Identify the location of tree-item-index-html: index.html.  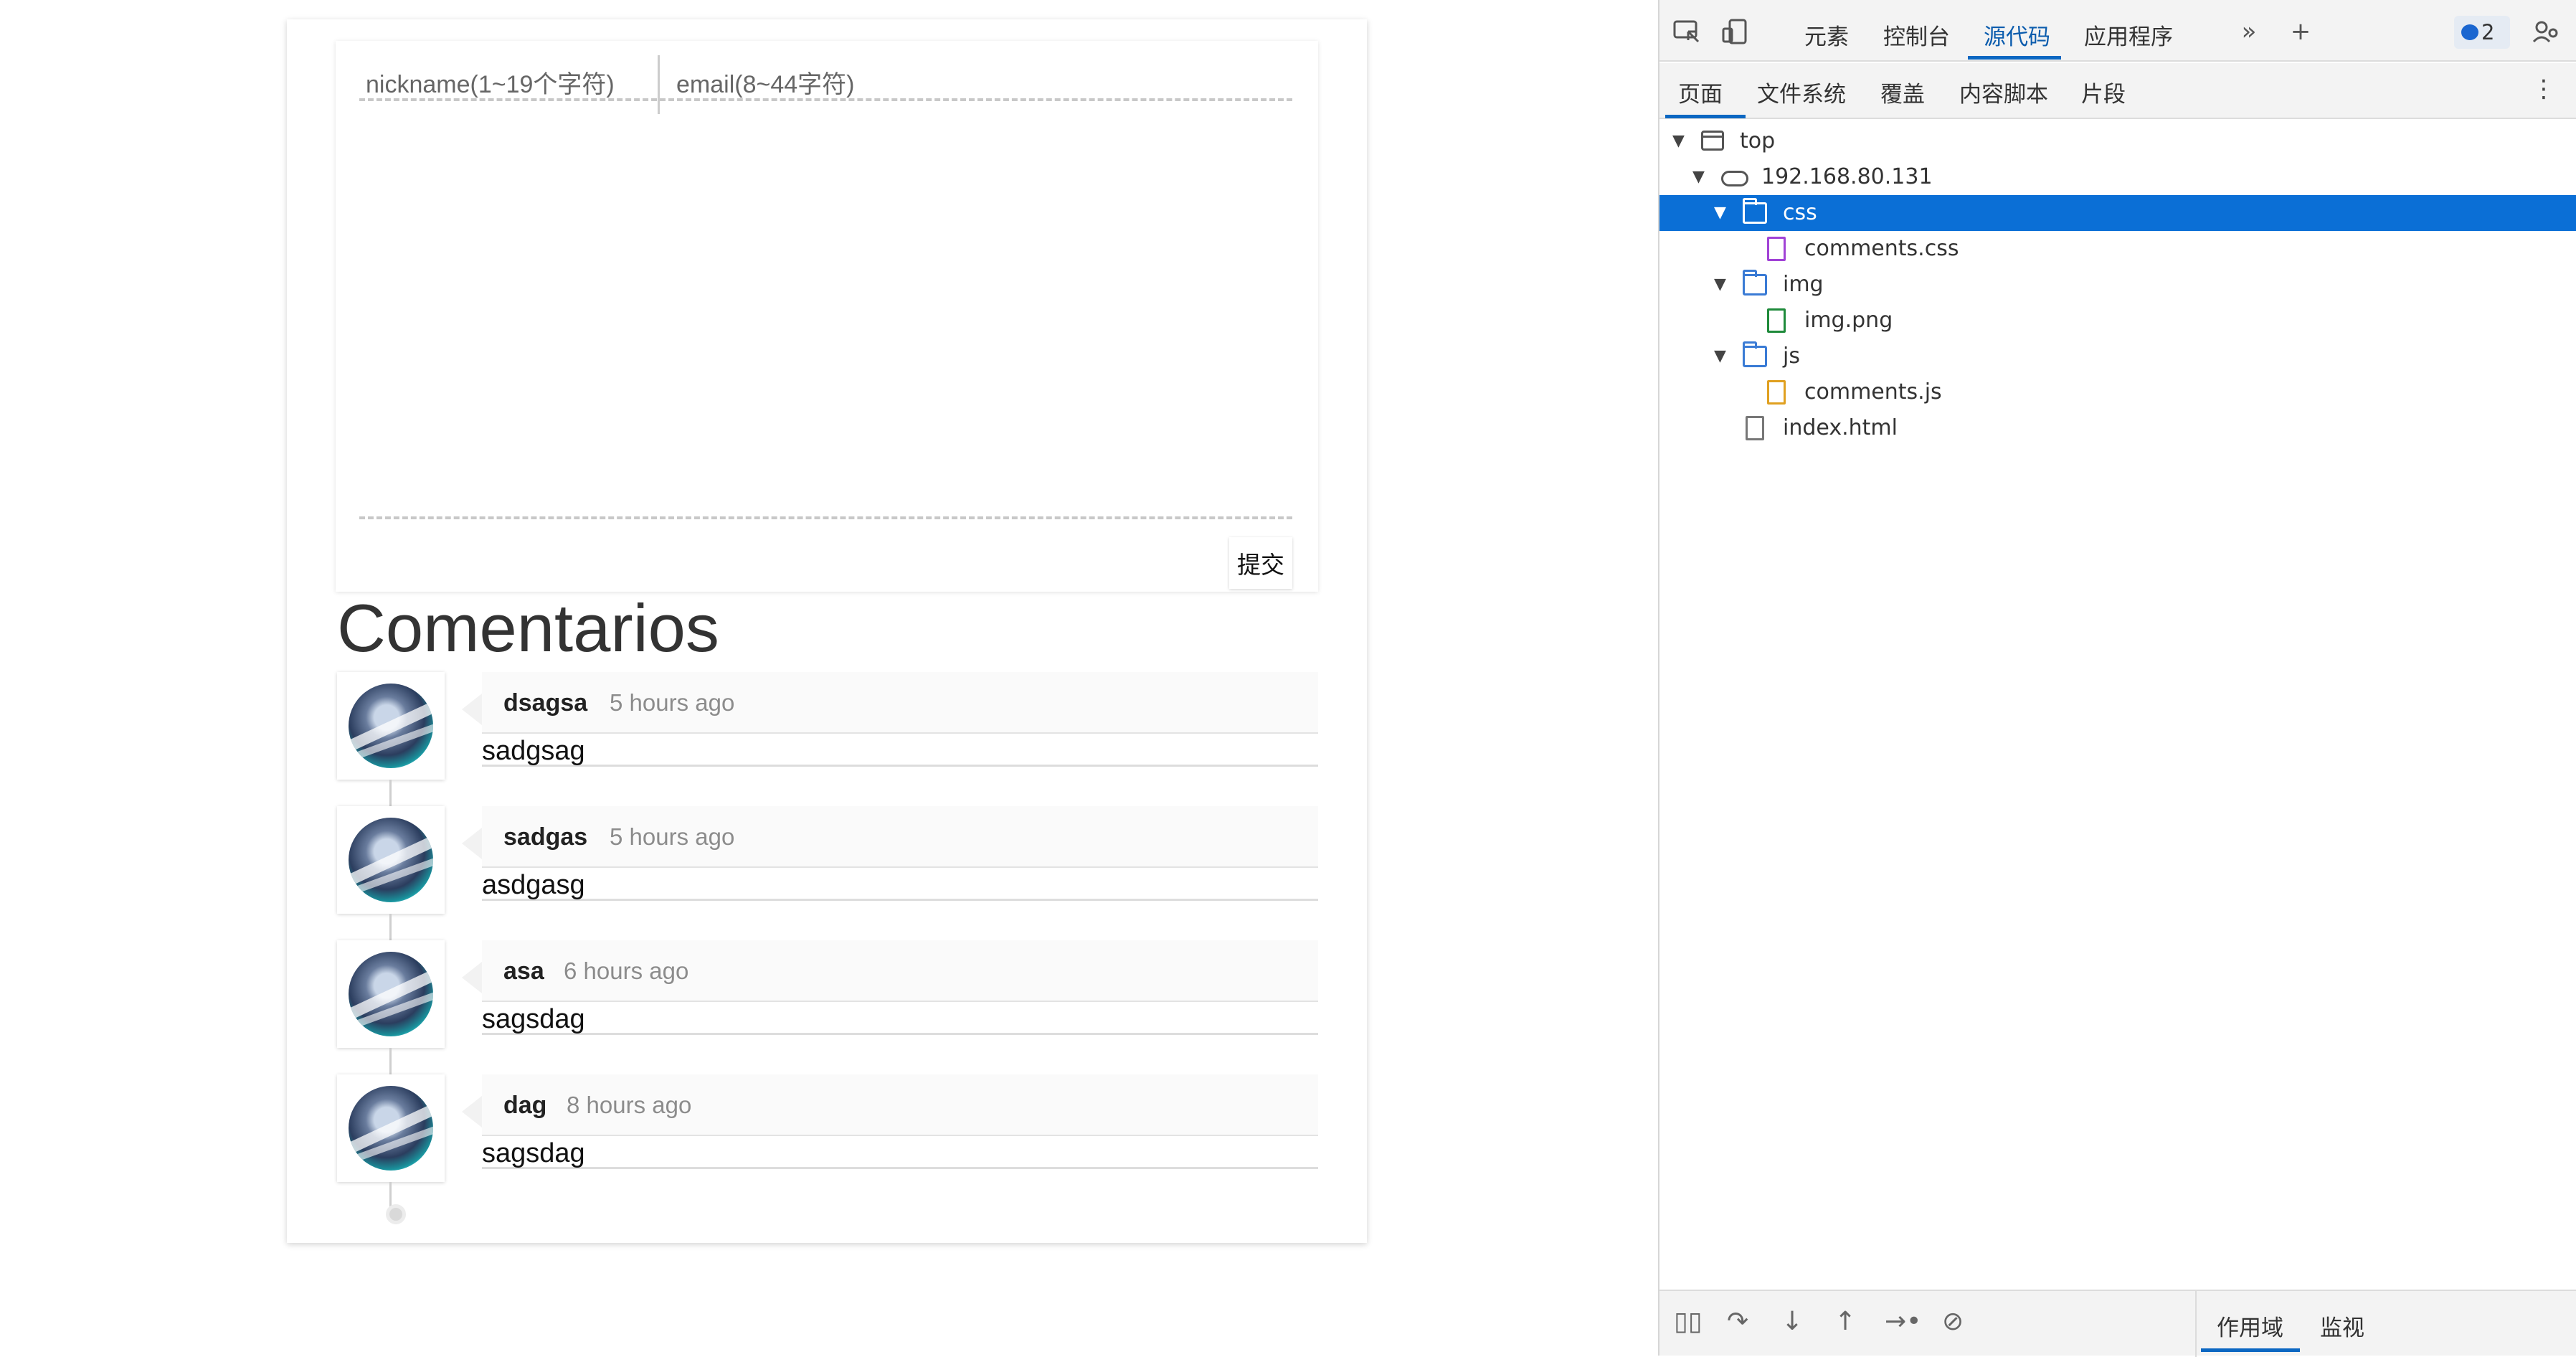
(2117, 428).